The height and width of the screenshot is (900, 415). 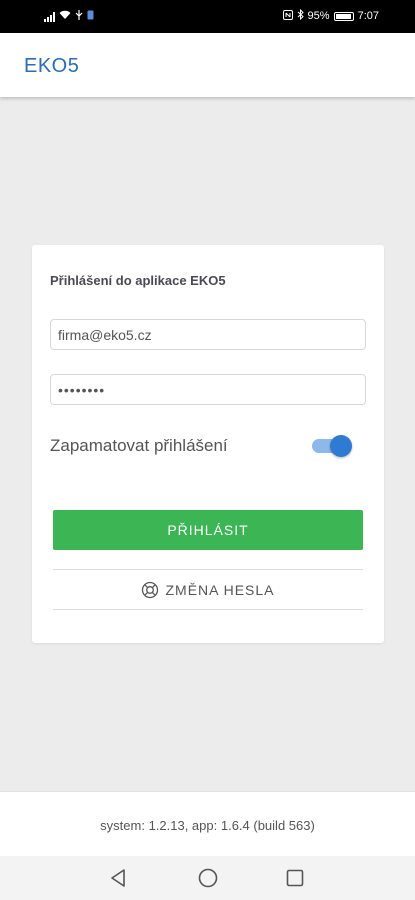 What do you see at coordinates (341, 446) in the screenshot?
I see `toggle-thumb` at bounding box center [341, 446].